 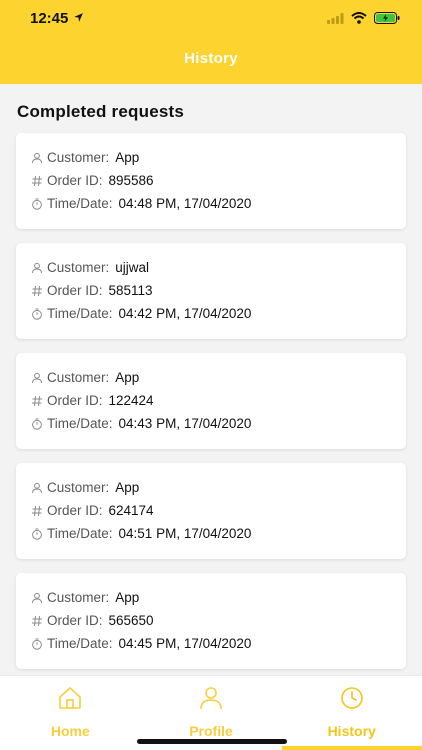 I want to click on request-time-date-row: Time/Date: 04:48 PM, 17/04/2020, so click(x=218, y=203).